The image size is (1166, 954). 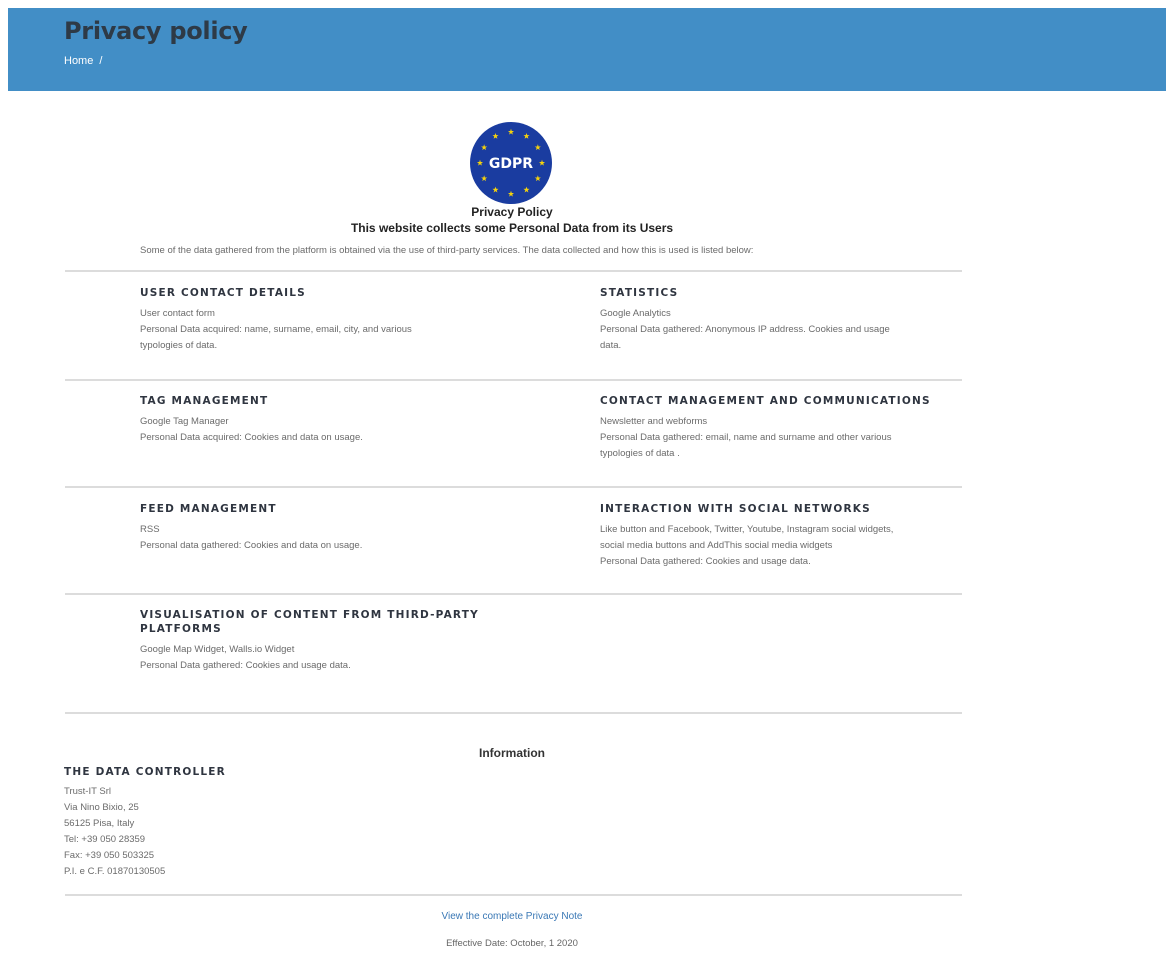 What do you see at coordinates (512, 916) in the screenshot?
I see `view-privacy-note-link: View the complete Privacy Note` at bounding box center [512, 916].